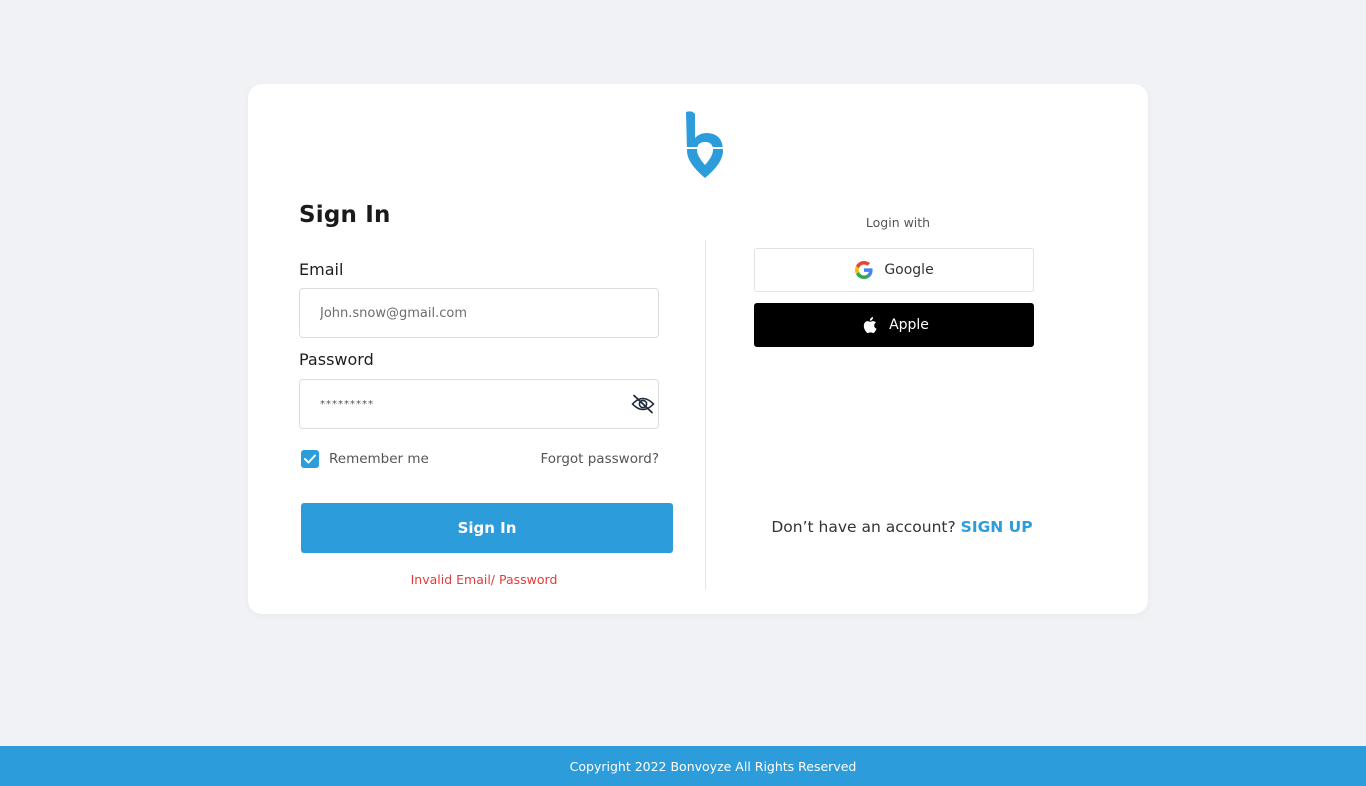 The width and height of the screenshot is (1366, 786). Describe the element at coordinates (336, 359) in the screenshot. I see `password-label: Password` at that location.